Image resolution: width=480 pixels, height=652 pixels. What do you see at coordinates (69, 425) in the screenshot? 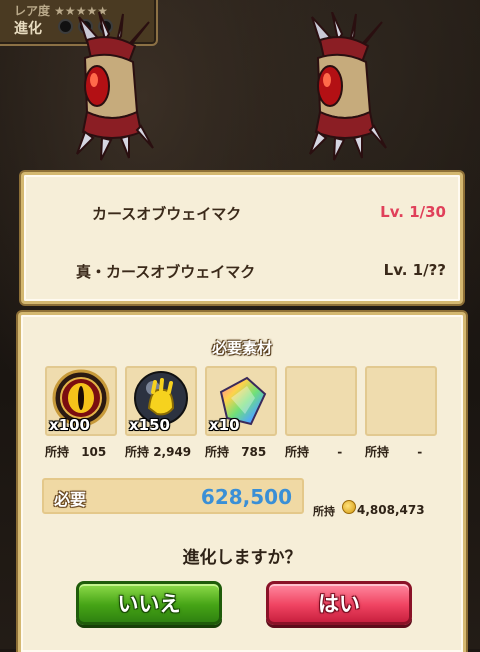
I see `material-quantity: x100` at bounding box center [69, 425].